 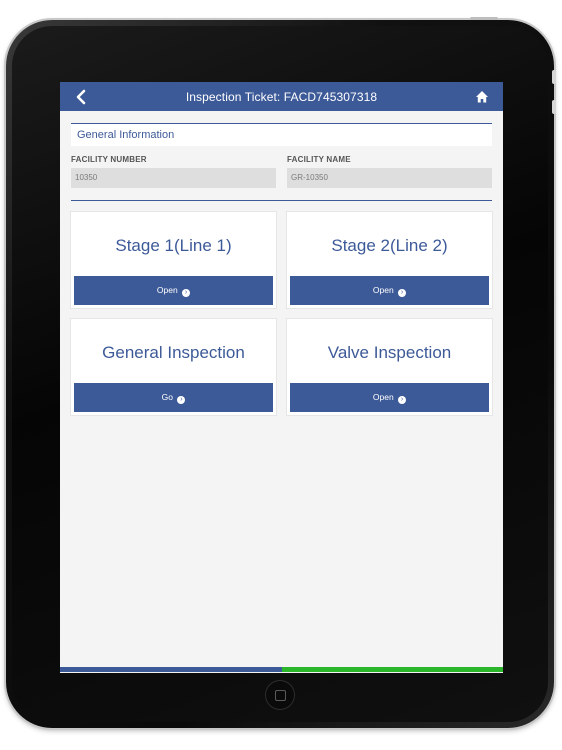 What do you see at coordinates (167, 397) in the screenshot?
I see `button-label: Go` at bounding box center [167, 397].